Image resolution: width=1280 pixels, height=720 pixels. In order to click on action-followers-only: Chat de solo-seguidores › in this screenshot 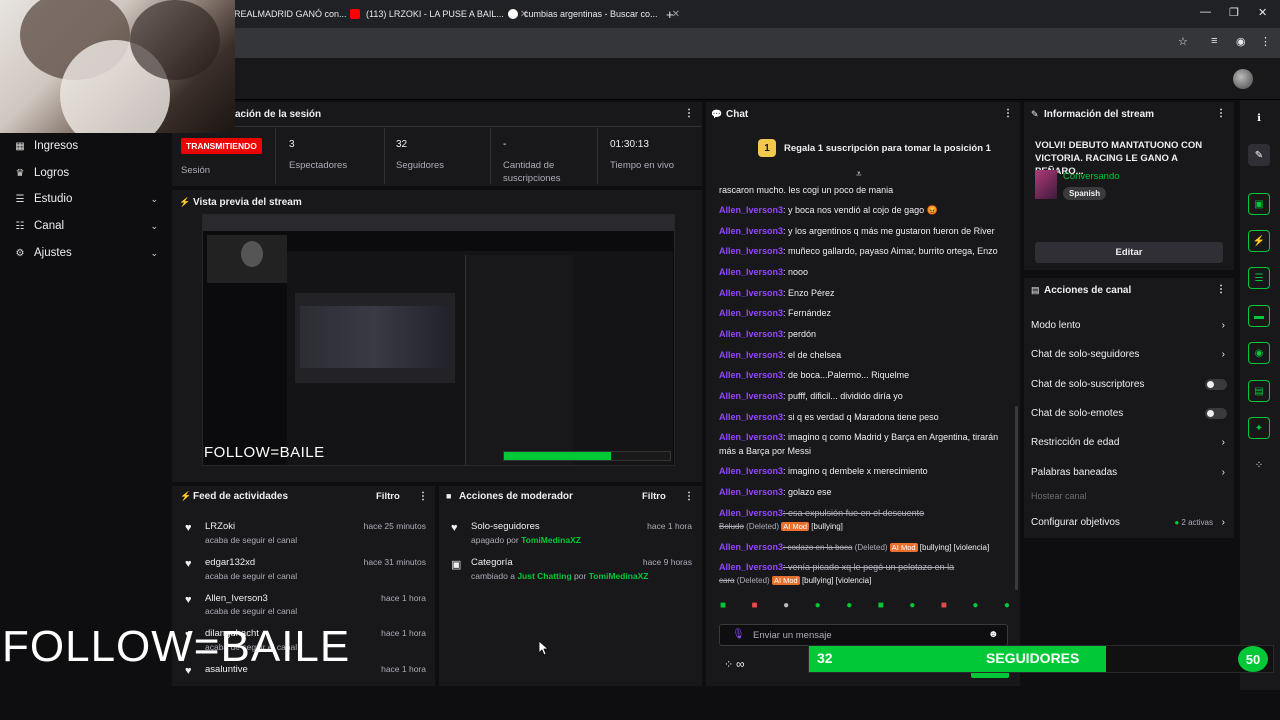, I will do `click(1129, 354)`.